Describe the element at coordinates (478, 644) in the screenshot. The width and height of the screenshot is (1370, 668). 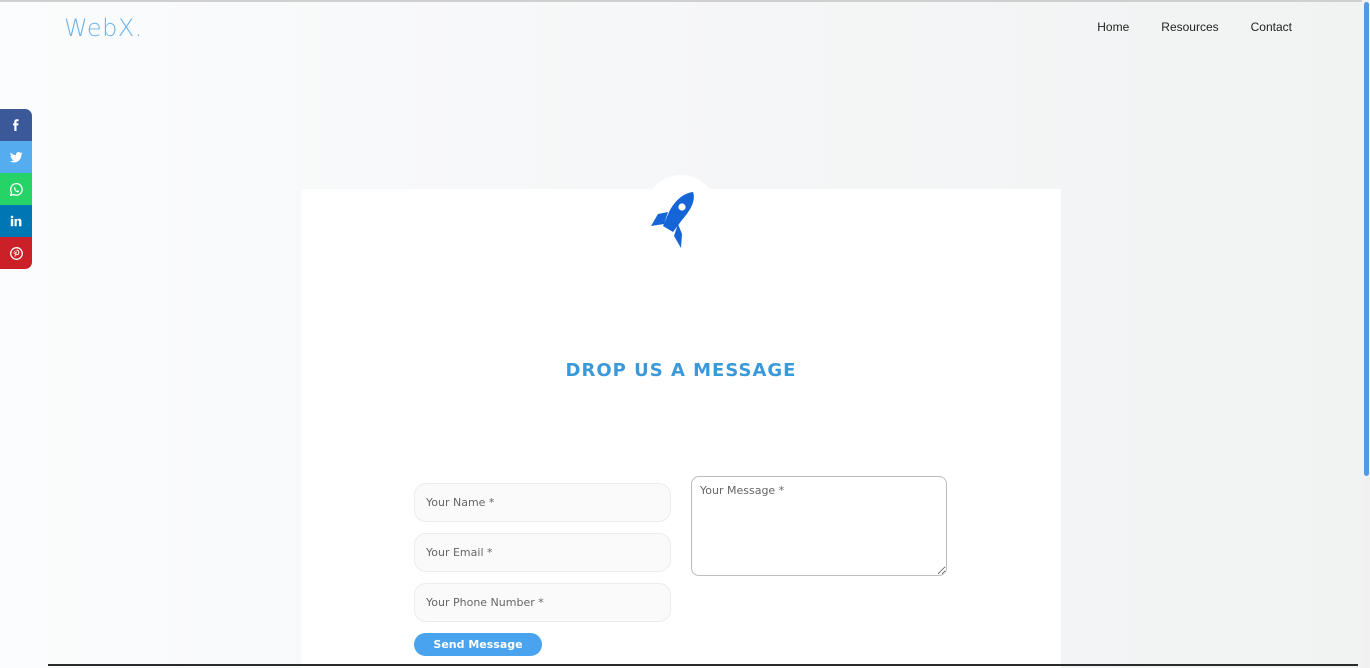
I see `send-message-button: Send Message` at that location.